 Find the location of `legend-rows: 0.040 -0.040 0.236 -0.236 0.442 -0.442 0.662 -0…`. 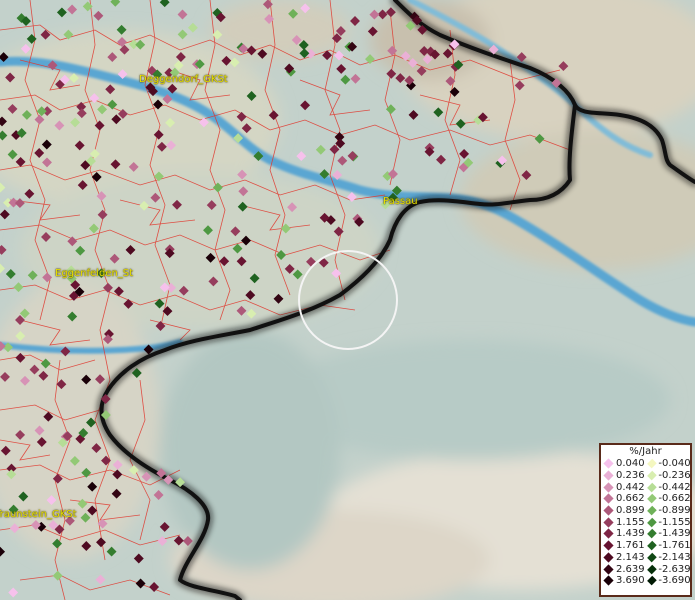

legend-rows: 0.040 -0.040 0.236 -0.236 0.442 -0.442 0.662 -0… is located at coordinates (646, 522).